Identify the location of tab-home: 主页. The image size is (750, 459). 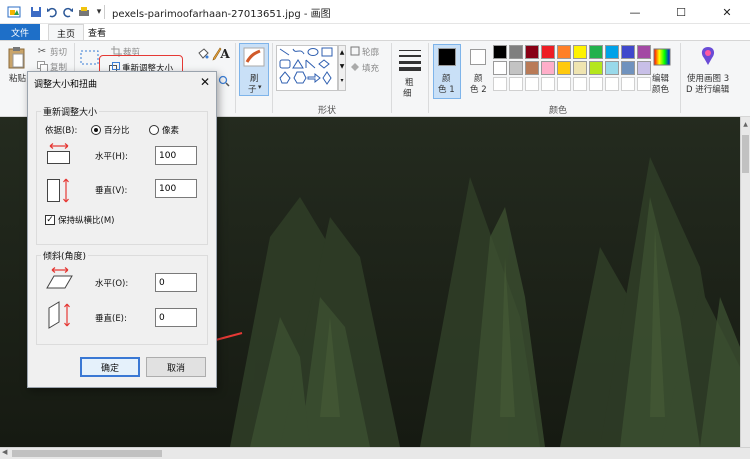
(66, 32).